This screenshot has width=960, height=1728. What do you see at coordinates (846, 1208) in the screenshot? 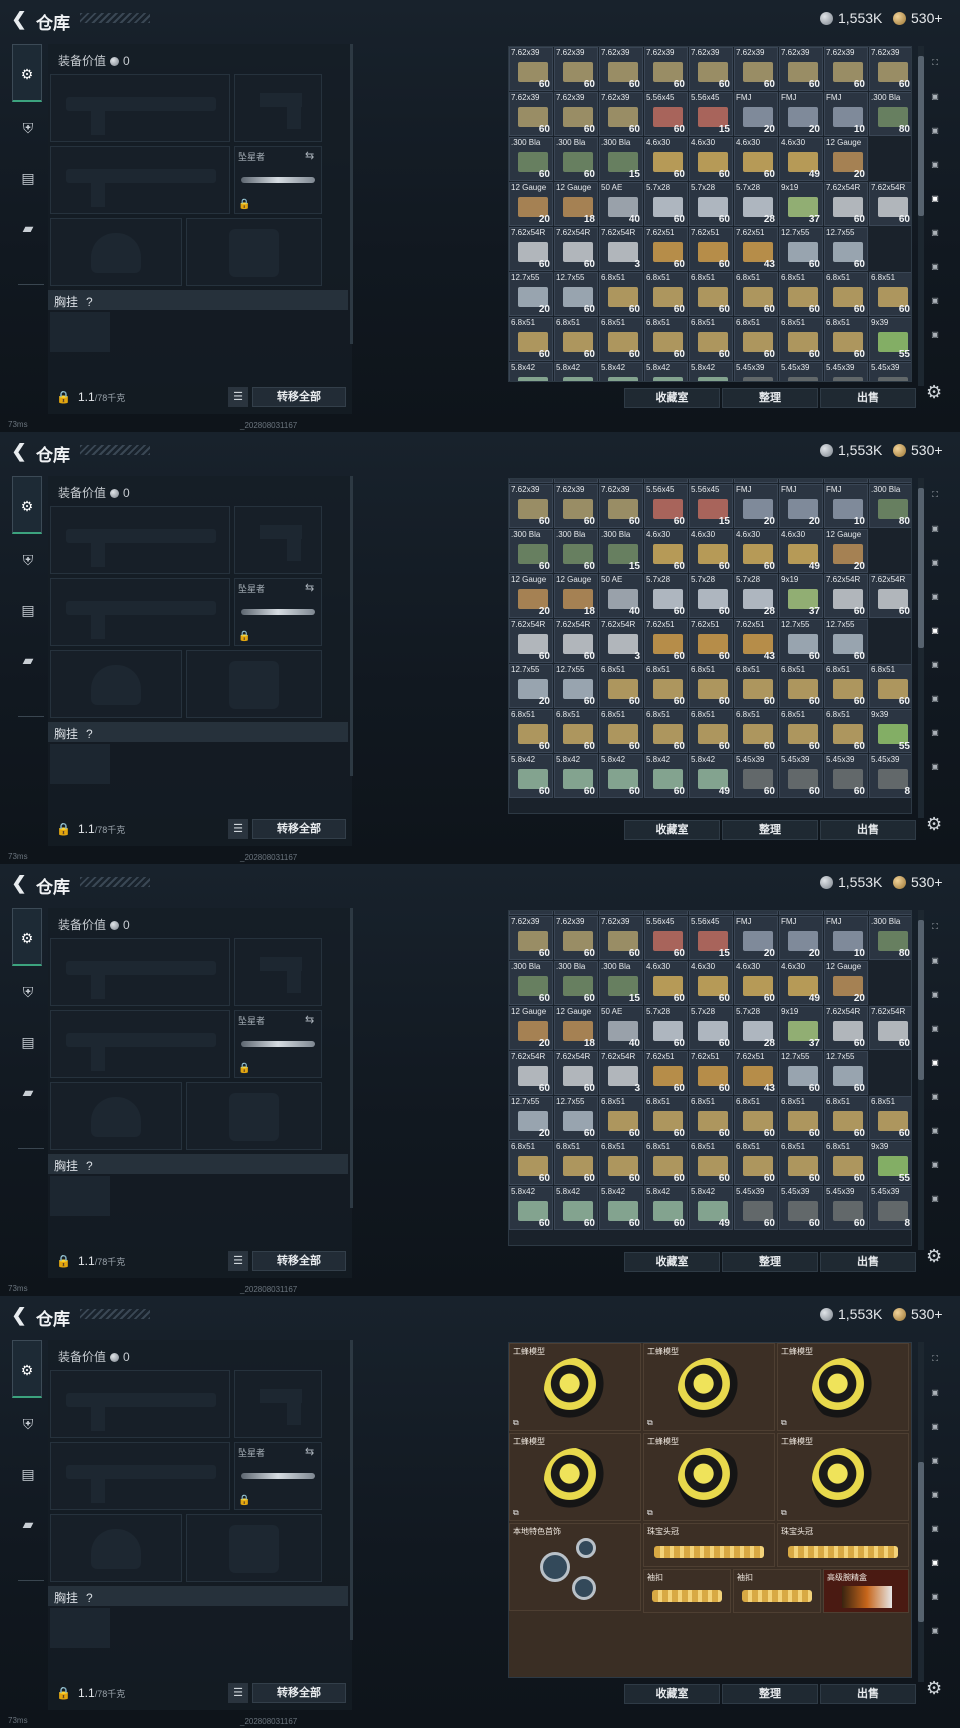
I see `ammo-item: 5.45x39 60` at bounding box center [846, 1208].